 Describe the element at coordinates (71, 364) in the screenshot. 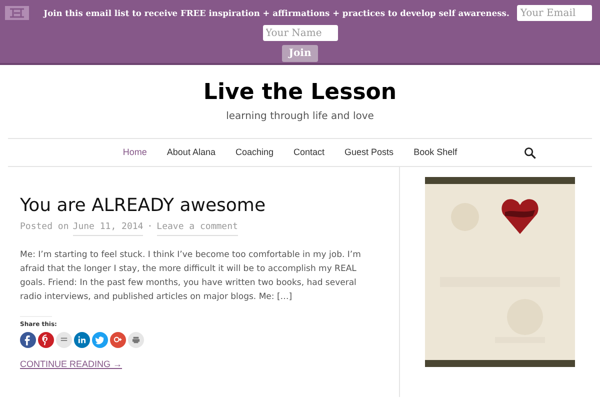

I see `continue-reading-link: CONTINUE READING →` at that location.